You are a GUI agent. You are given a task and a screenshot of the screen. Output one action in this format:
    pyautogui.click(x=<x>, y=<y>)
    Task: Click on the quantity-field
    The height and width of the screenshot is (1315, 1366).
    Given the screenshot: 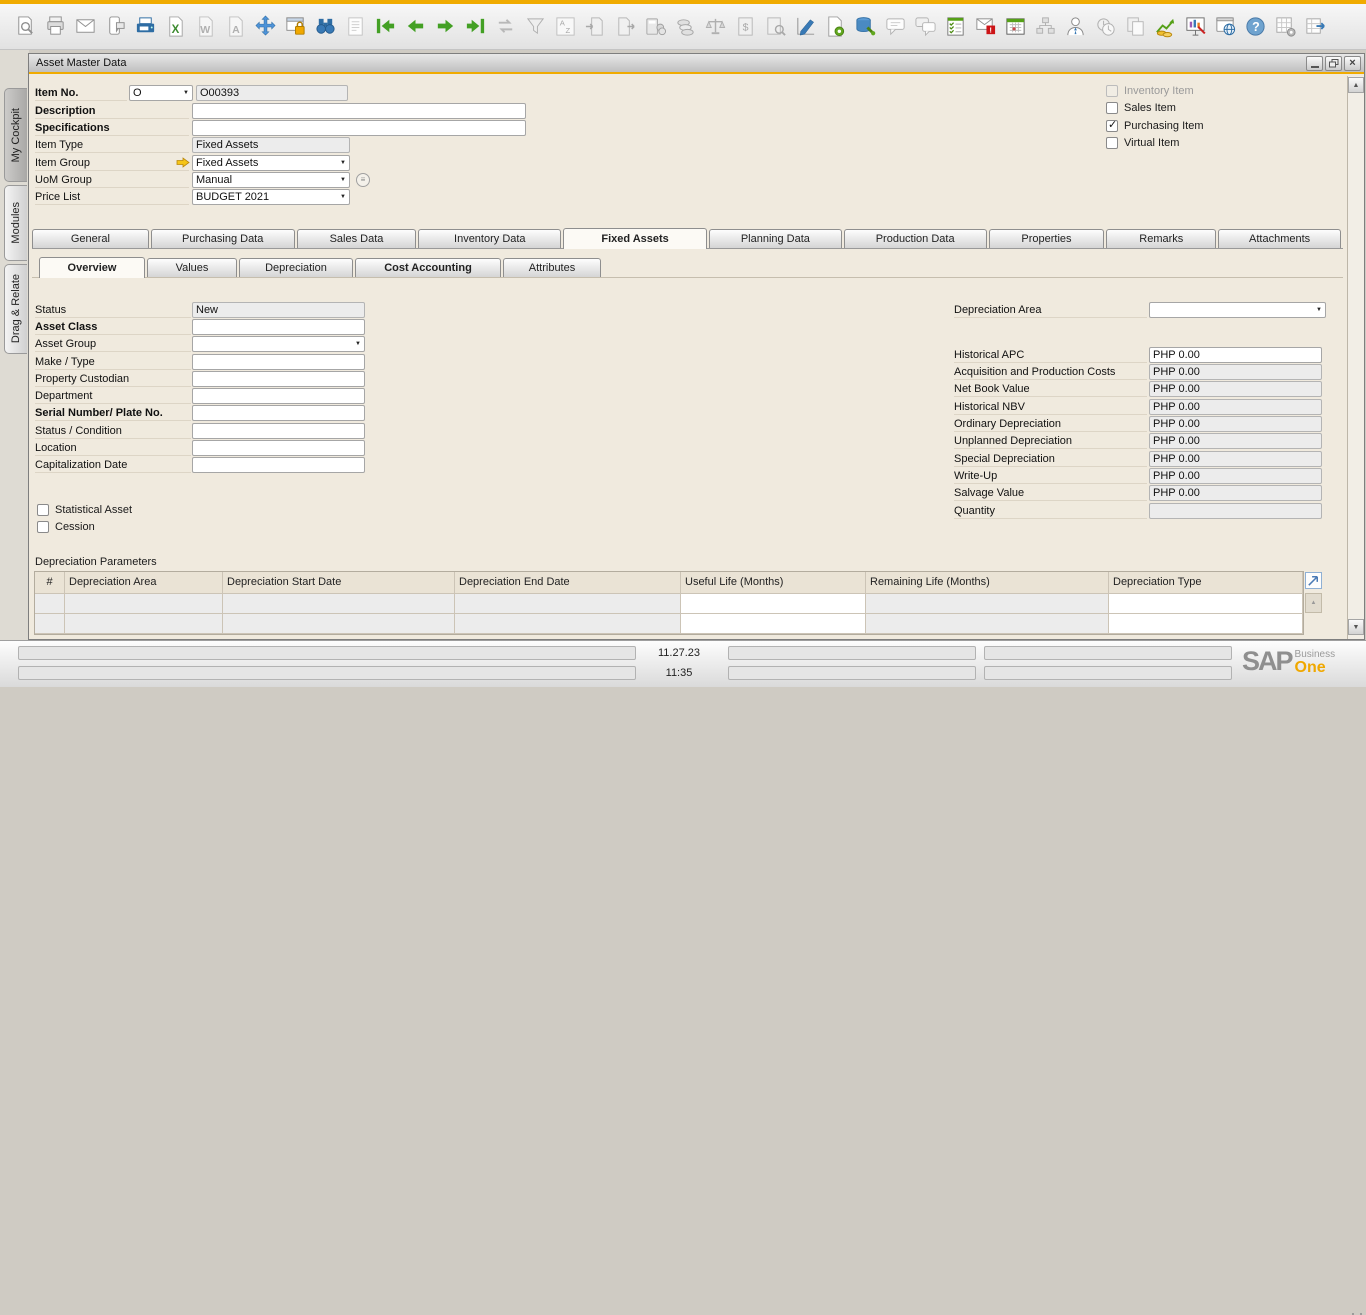 What is the action you would take?
    pyautogui.click(x=1235, y=511)
    